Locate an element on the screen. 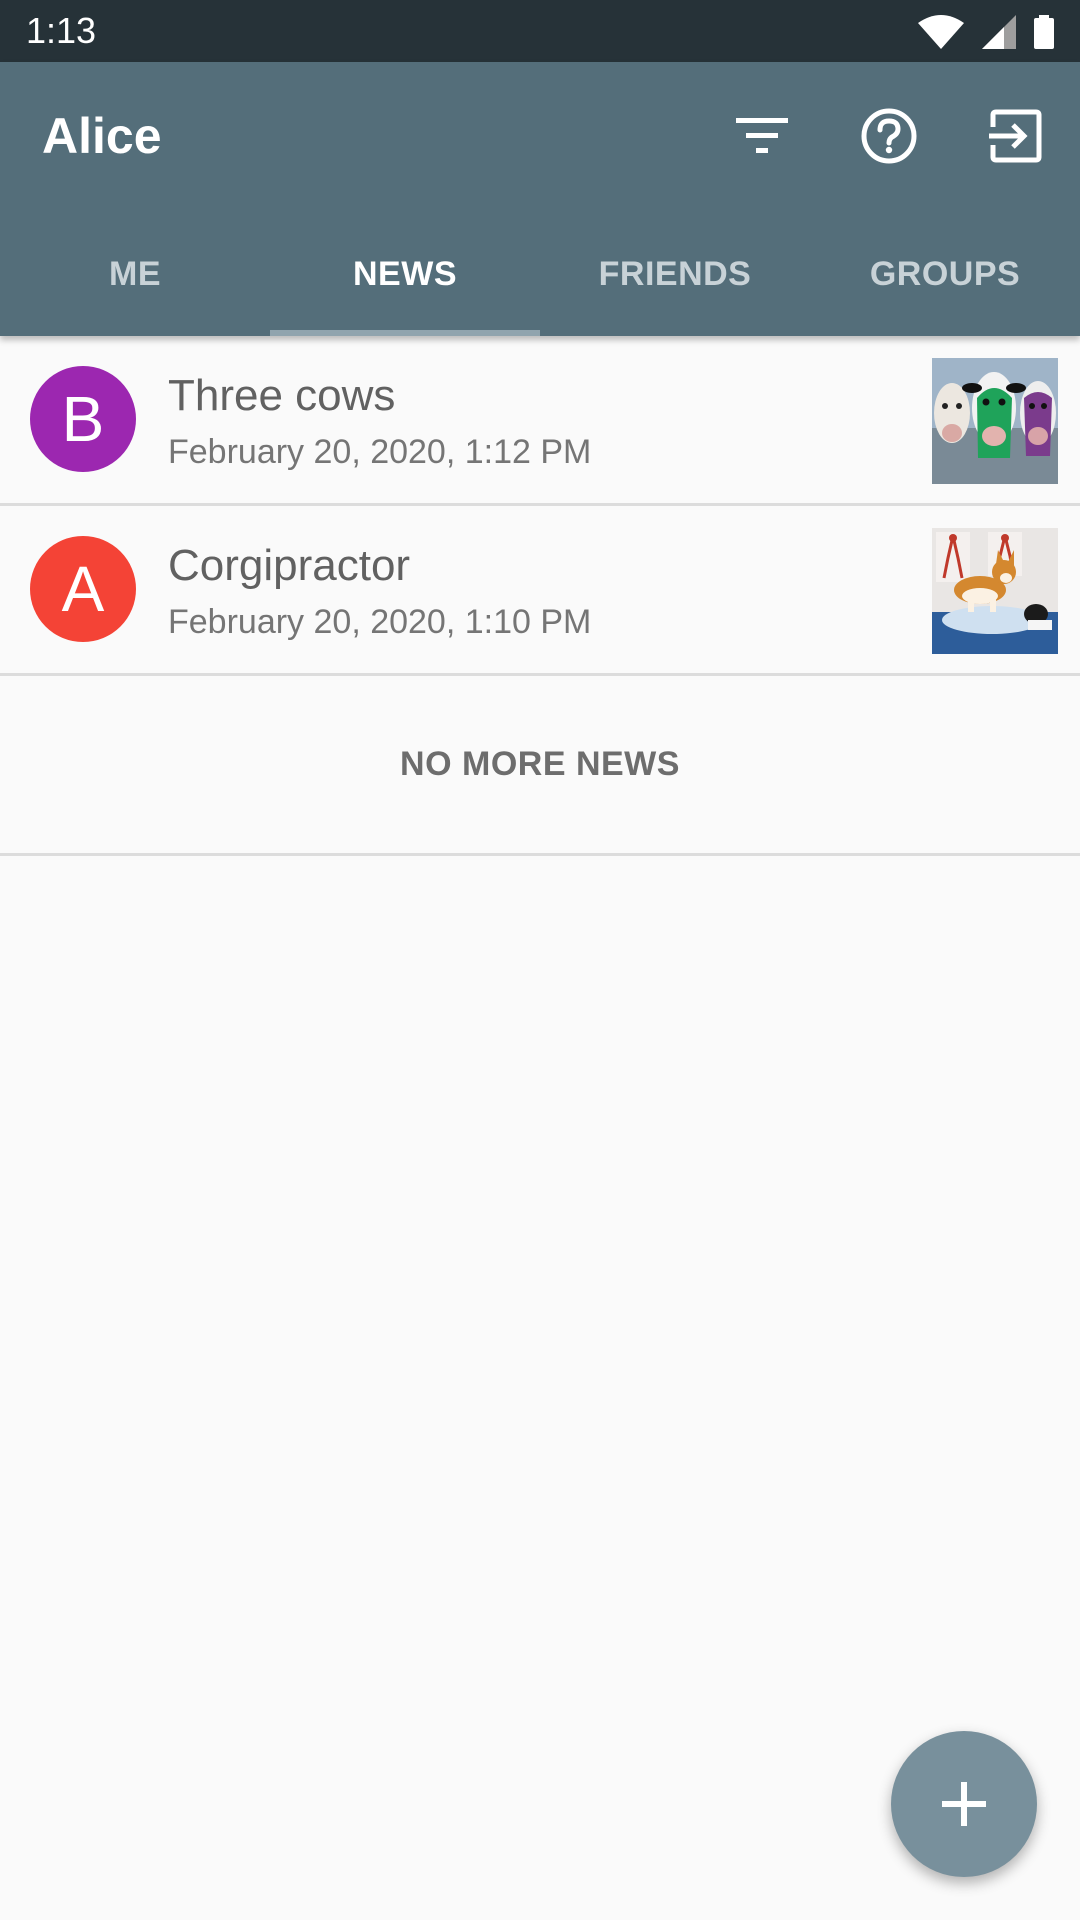 This screenshot has height=1920, width=1080. tab-friends: FRIENDS is located at coordinates (675, 279).